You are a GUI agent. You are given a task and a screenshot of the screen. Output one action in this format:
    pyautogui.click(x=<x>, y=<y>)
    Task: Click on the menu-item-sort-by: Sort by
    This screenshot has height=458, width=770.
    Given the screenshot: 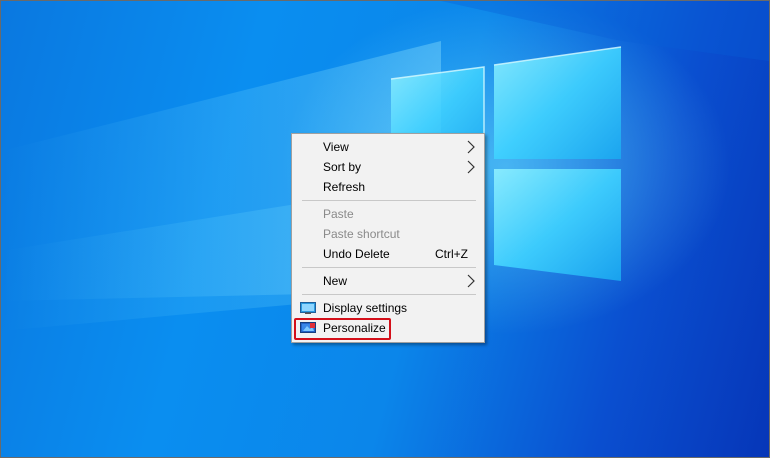 What is the action you would take?
    pyautogui.click(x=388, y=167)
    